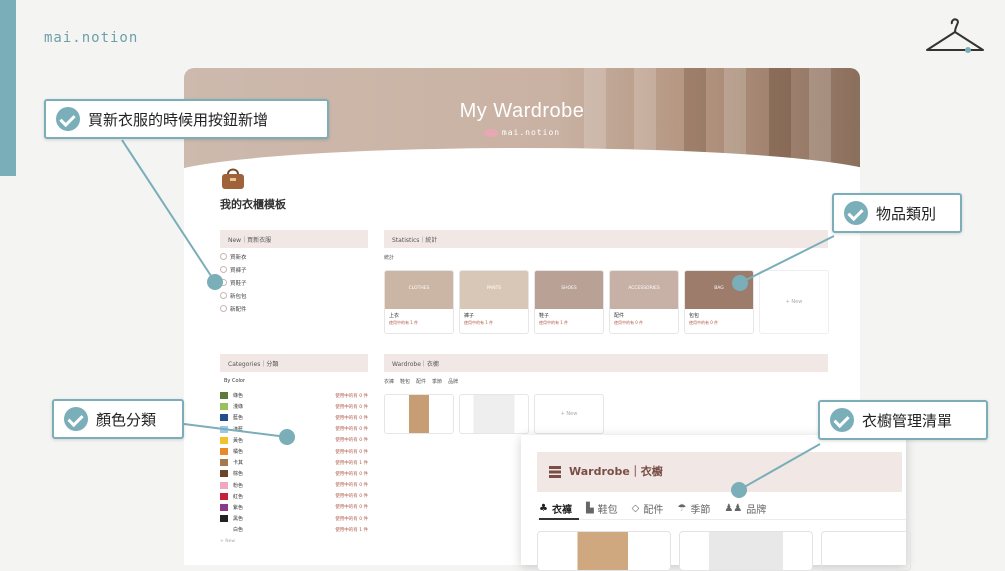 This screenshot has height=571, width=1005. Describe the element at coordinates (233, 269) in the screenshot. I see `new-button: 買褲子` at that location.